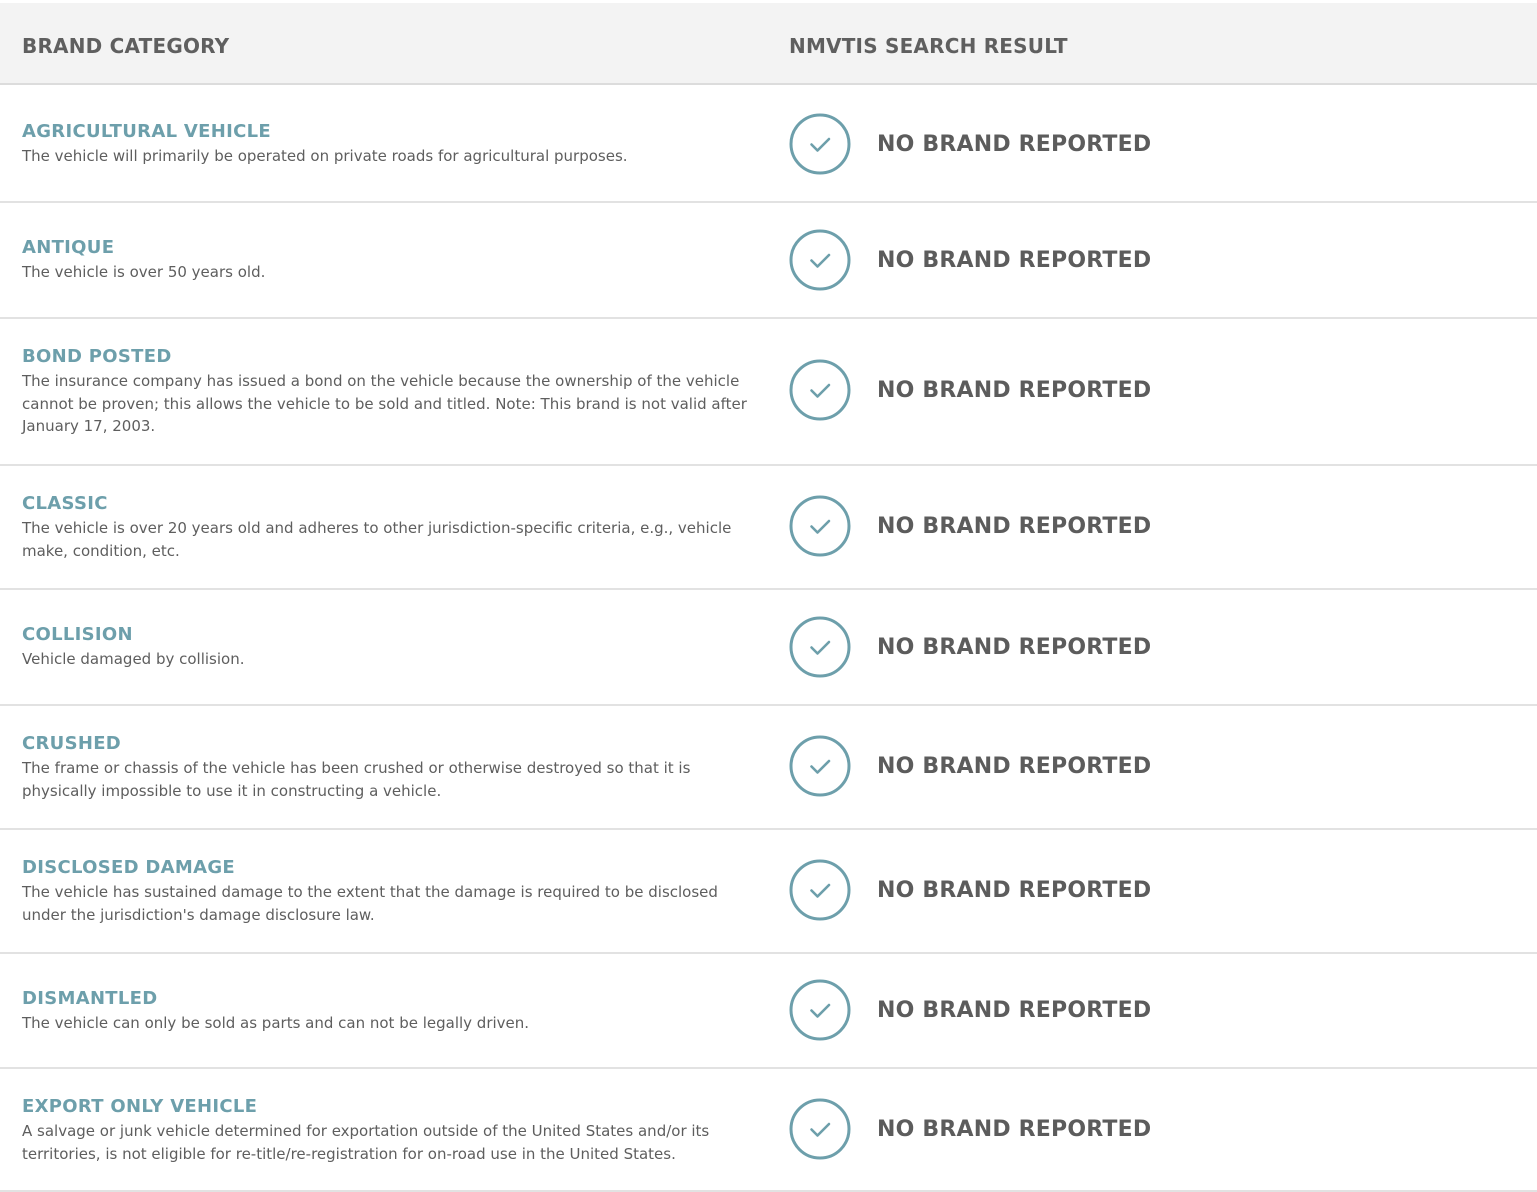 Image resolution: width=1537 pixels, height=1192 pixels. Describe the element at coordinates (128, 867) in the screenshot. I see `brand-name: DISCLOSED DAMAGE` at that location.